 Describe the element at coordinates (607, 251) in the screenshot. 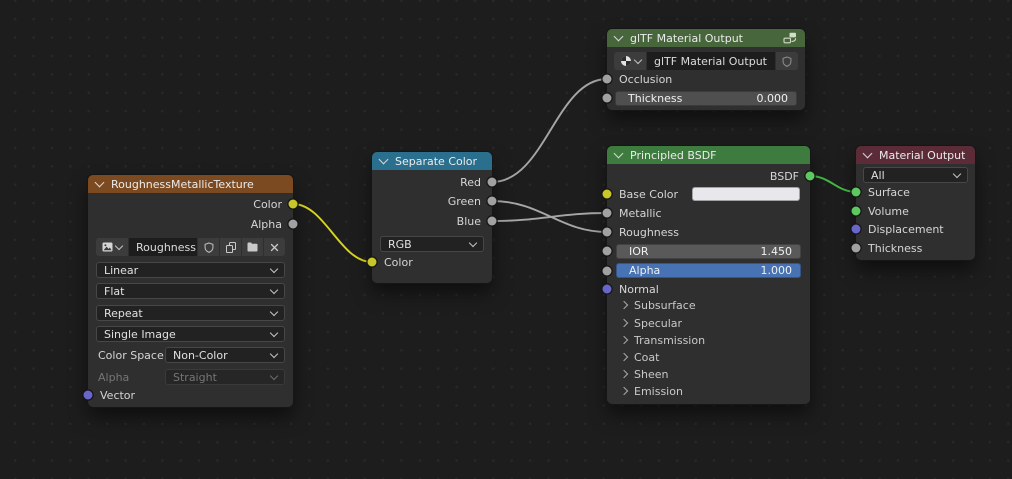

I see `socket-ior-input` at that location.